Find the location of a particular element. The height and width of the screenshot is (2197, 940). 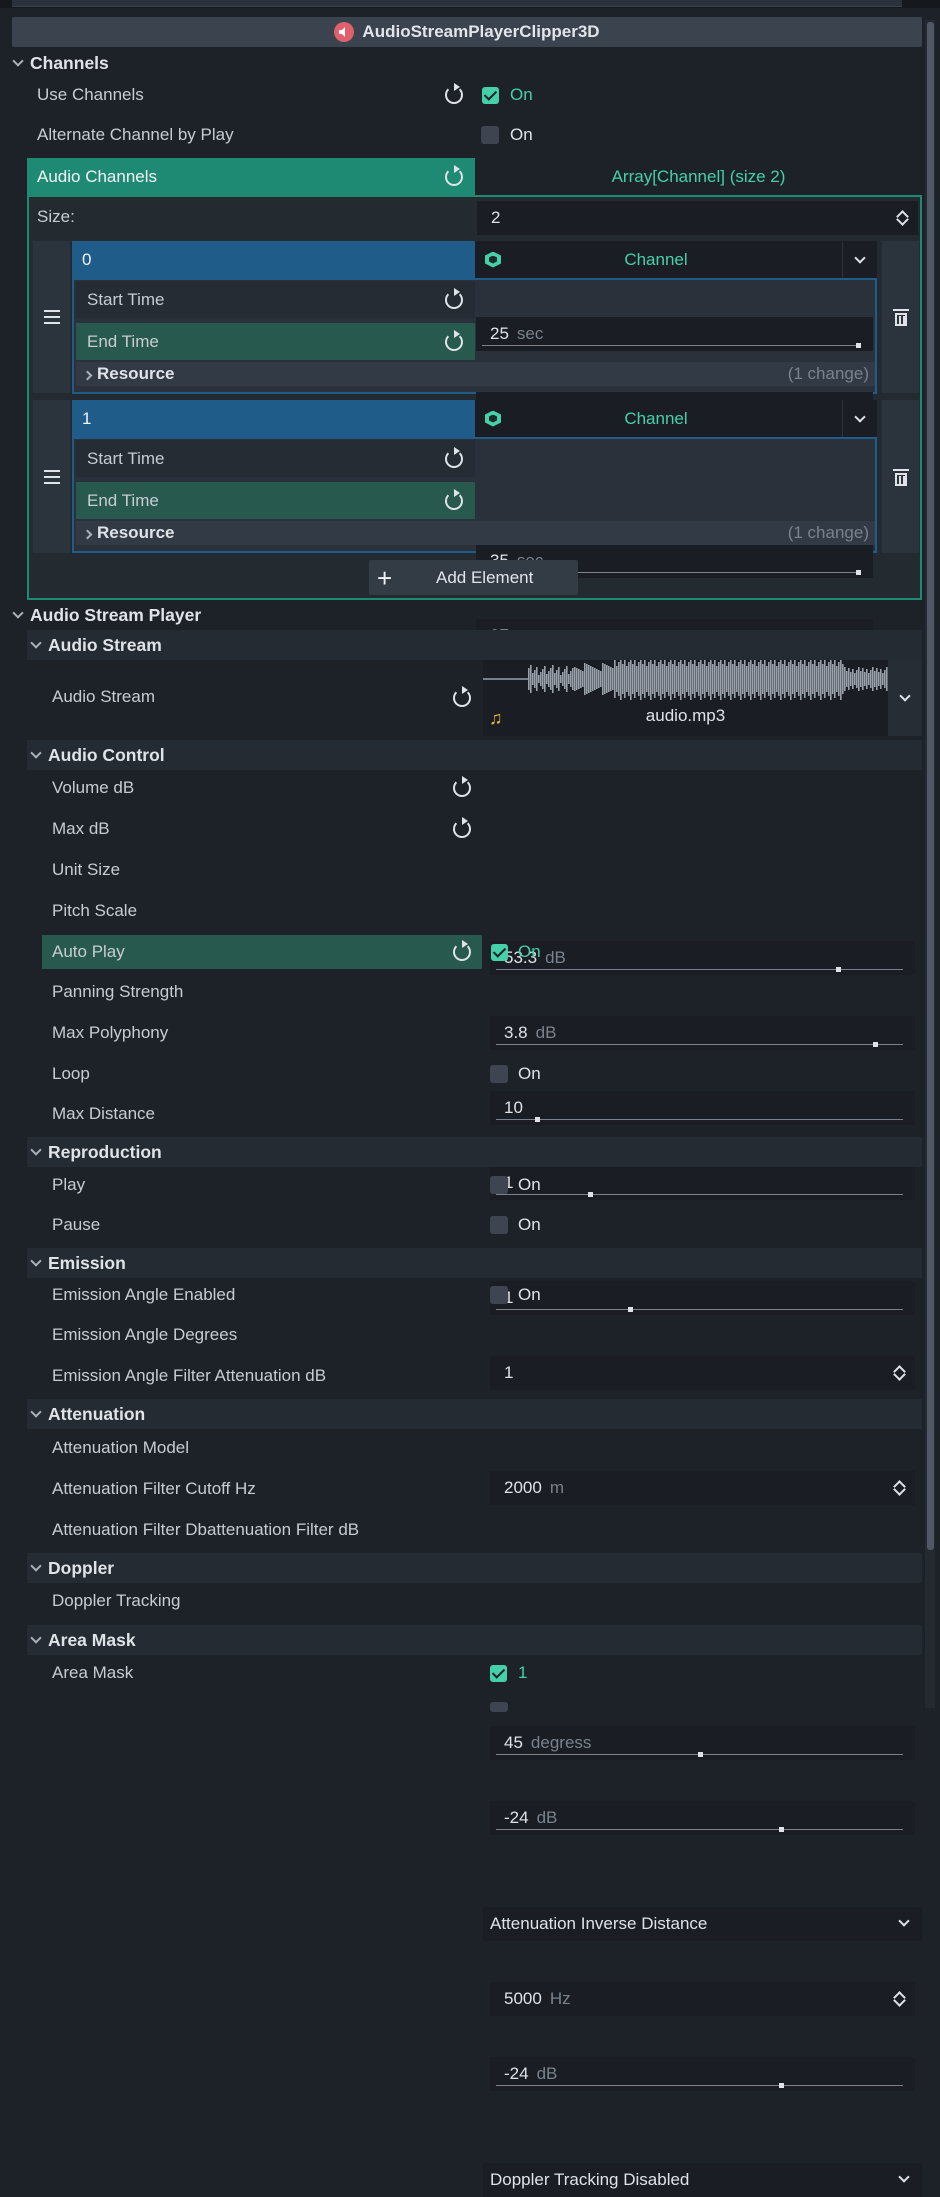

property-start-time-0: Start Time is located at coordinates (275, 299).